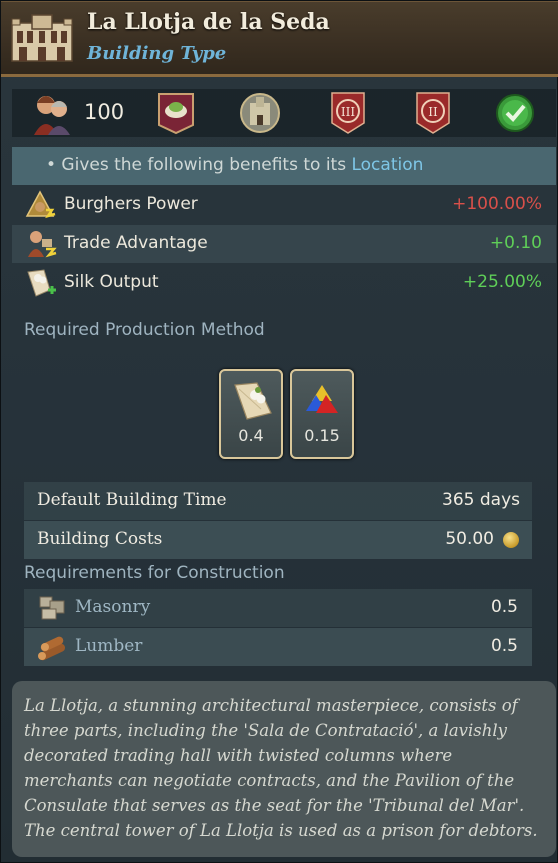 Image resolution: width=558 pixels, height=863 pixels. What do you see at coordinates (481, 500) in the screenshot?
I see `building-time-value: 365 days` at bounding box center [481, 500].